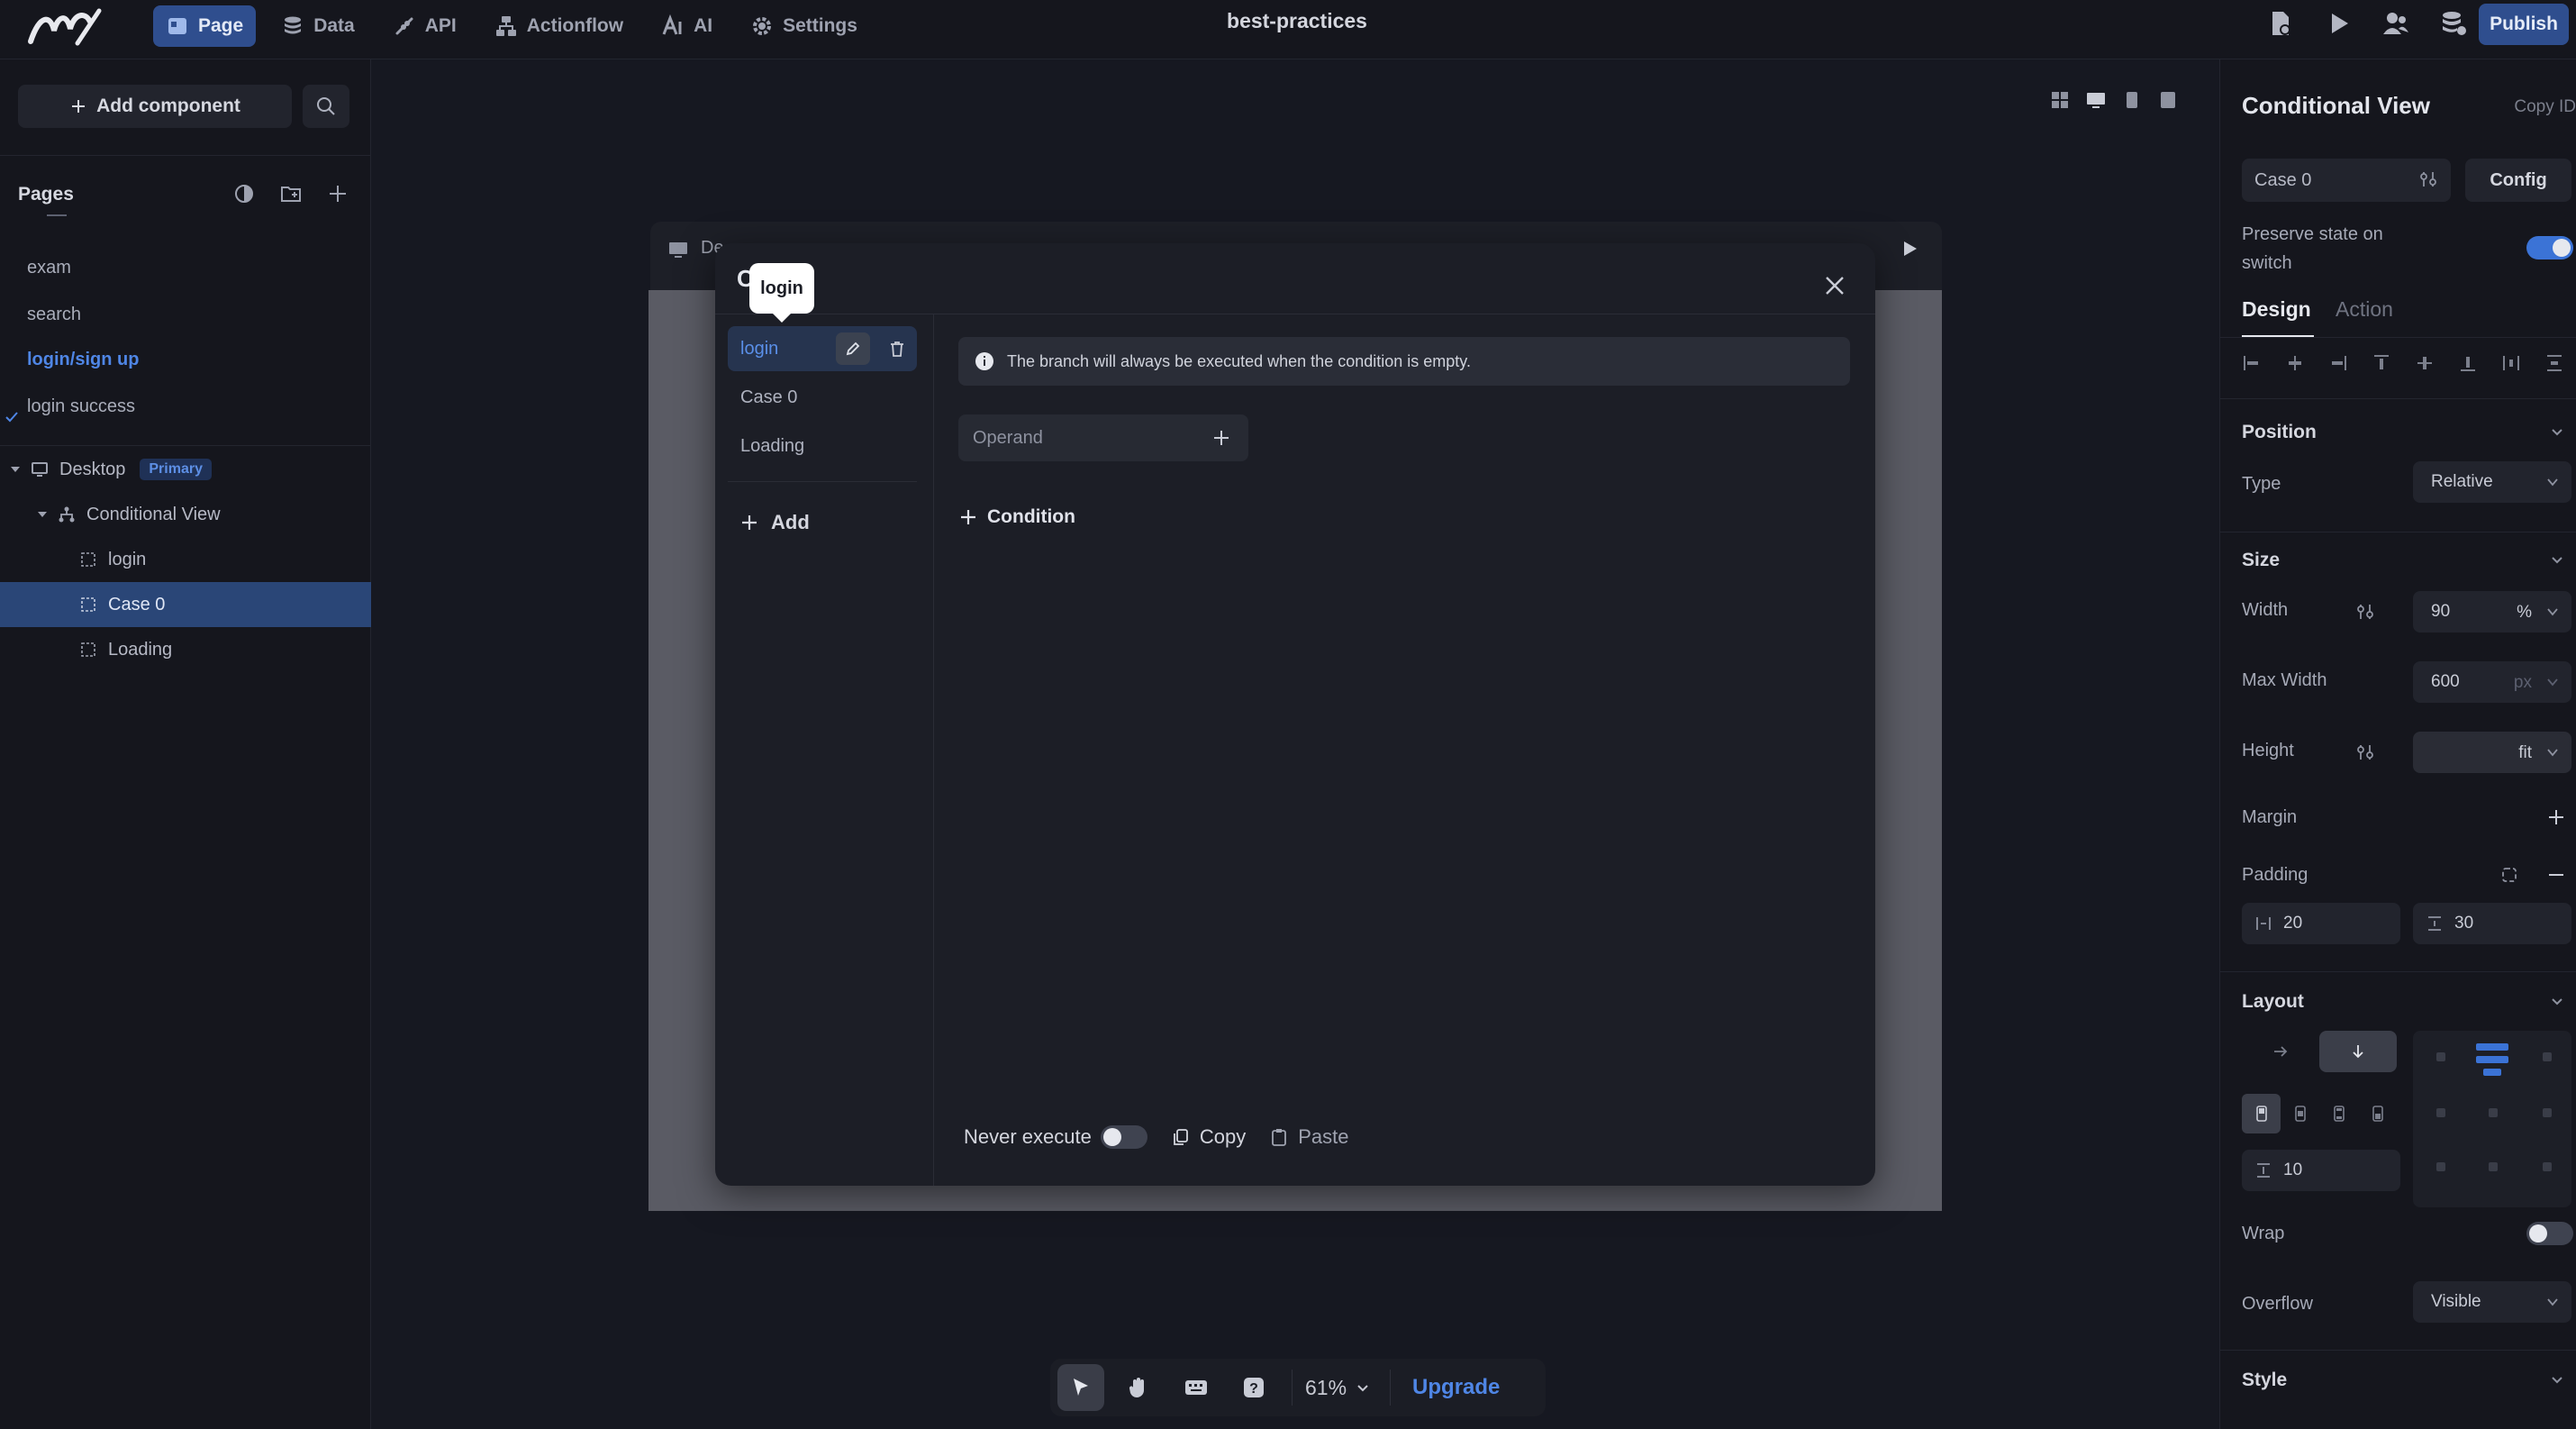  What do you see at coordinates (2556, 875) in the screenshot?
I see `remove-padding-icon` at bounding box center [2556, 875].